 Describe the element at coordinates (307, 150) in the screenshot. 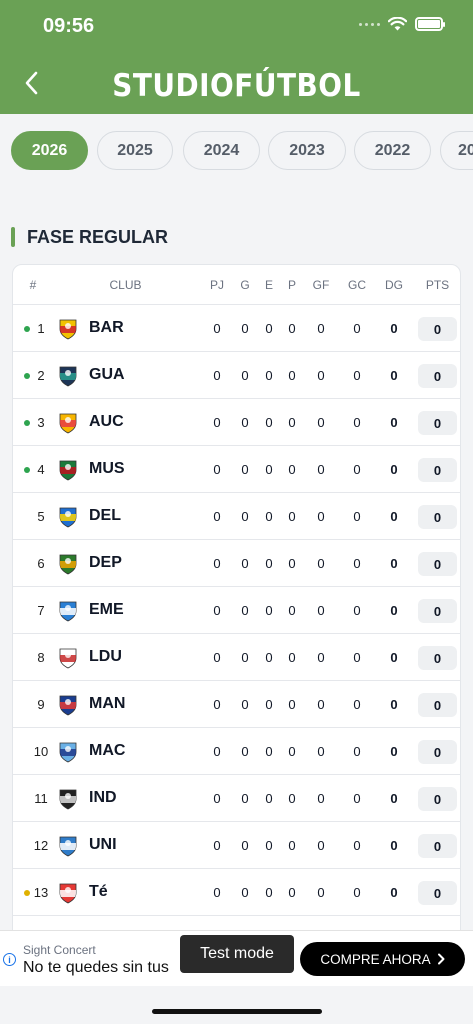

I see `tab-year-2023: 2023` at that location.